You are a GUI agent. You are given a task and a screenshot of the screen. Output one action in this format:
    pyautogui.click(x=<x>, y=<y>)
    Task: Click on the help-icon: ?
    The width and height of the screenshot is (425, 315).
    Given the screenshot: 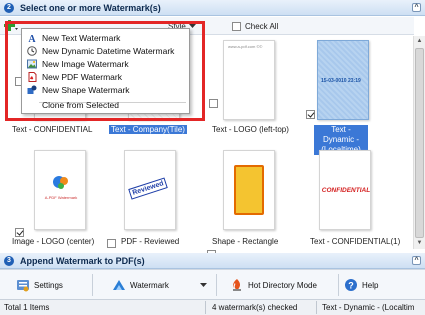 What is the action you would take?
    pyautogui.click(x=351, y=285)
    